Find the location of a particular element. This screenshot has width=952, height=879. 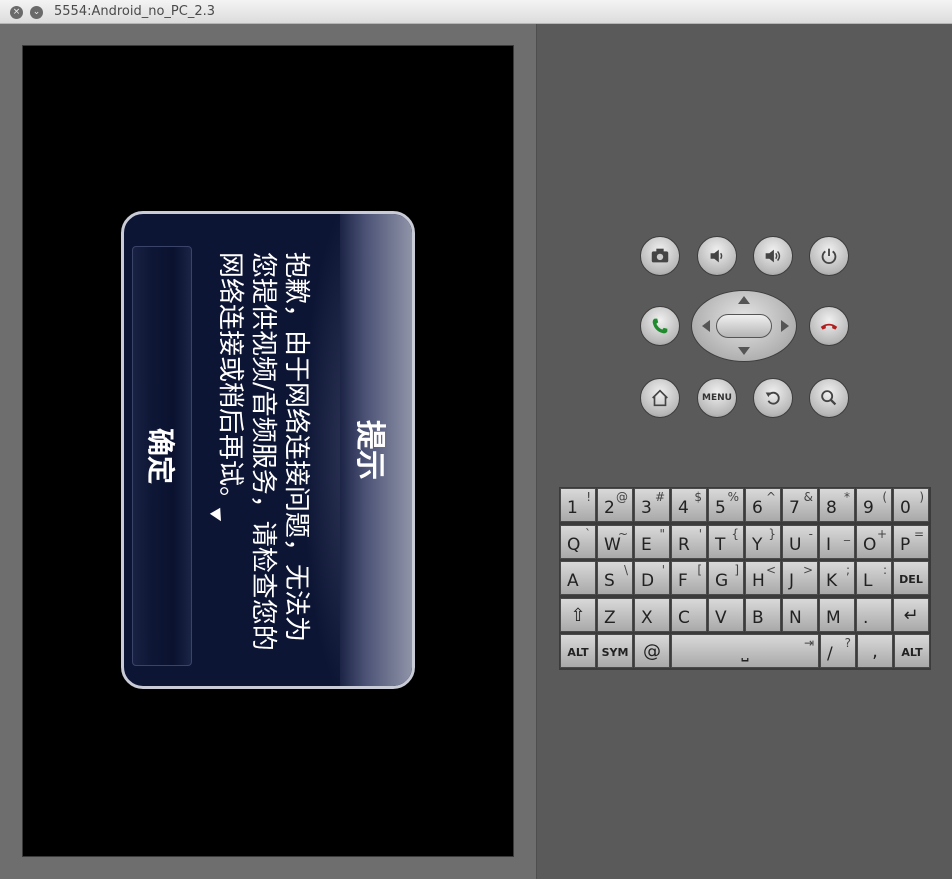

key: B is located at coordinates (763, 614).